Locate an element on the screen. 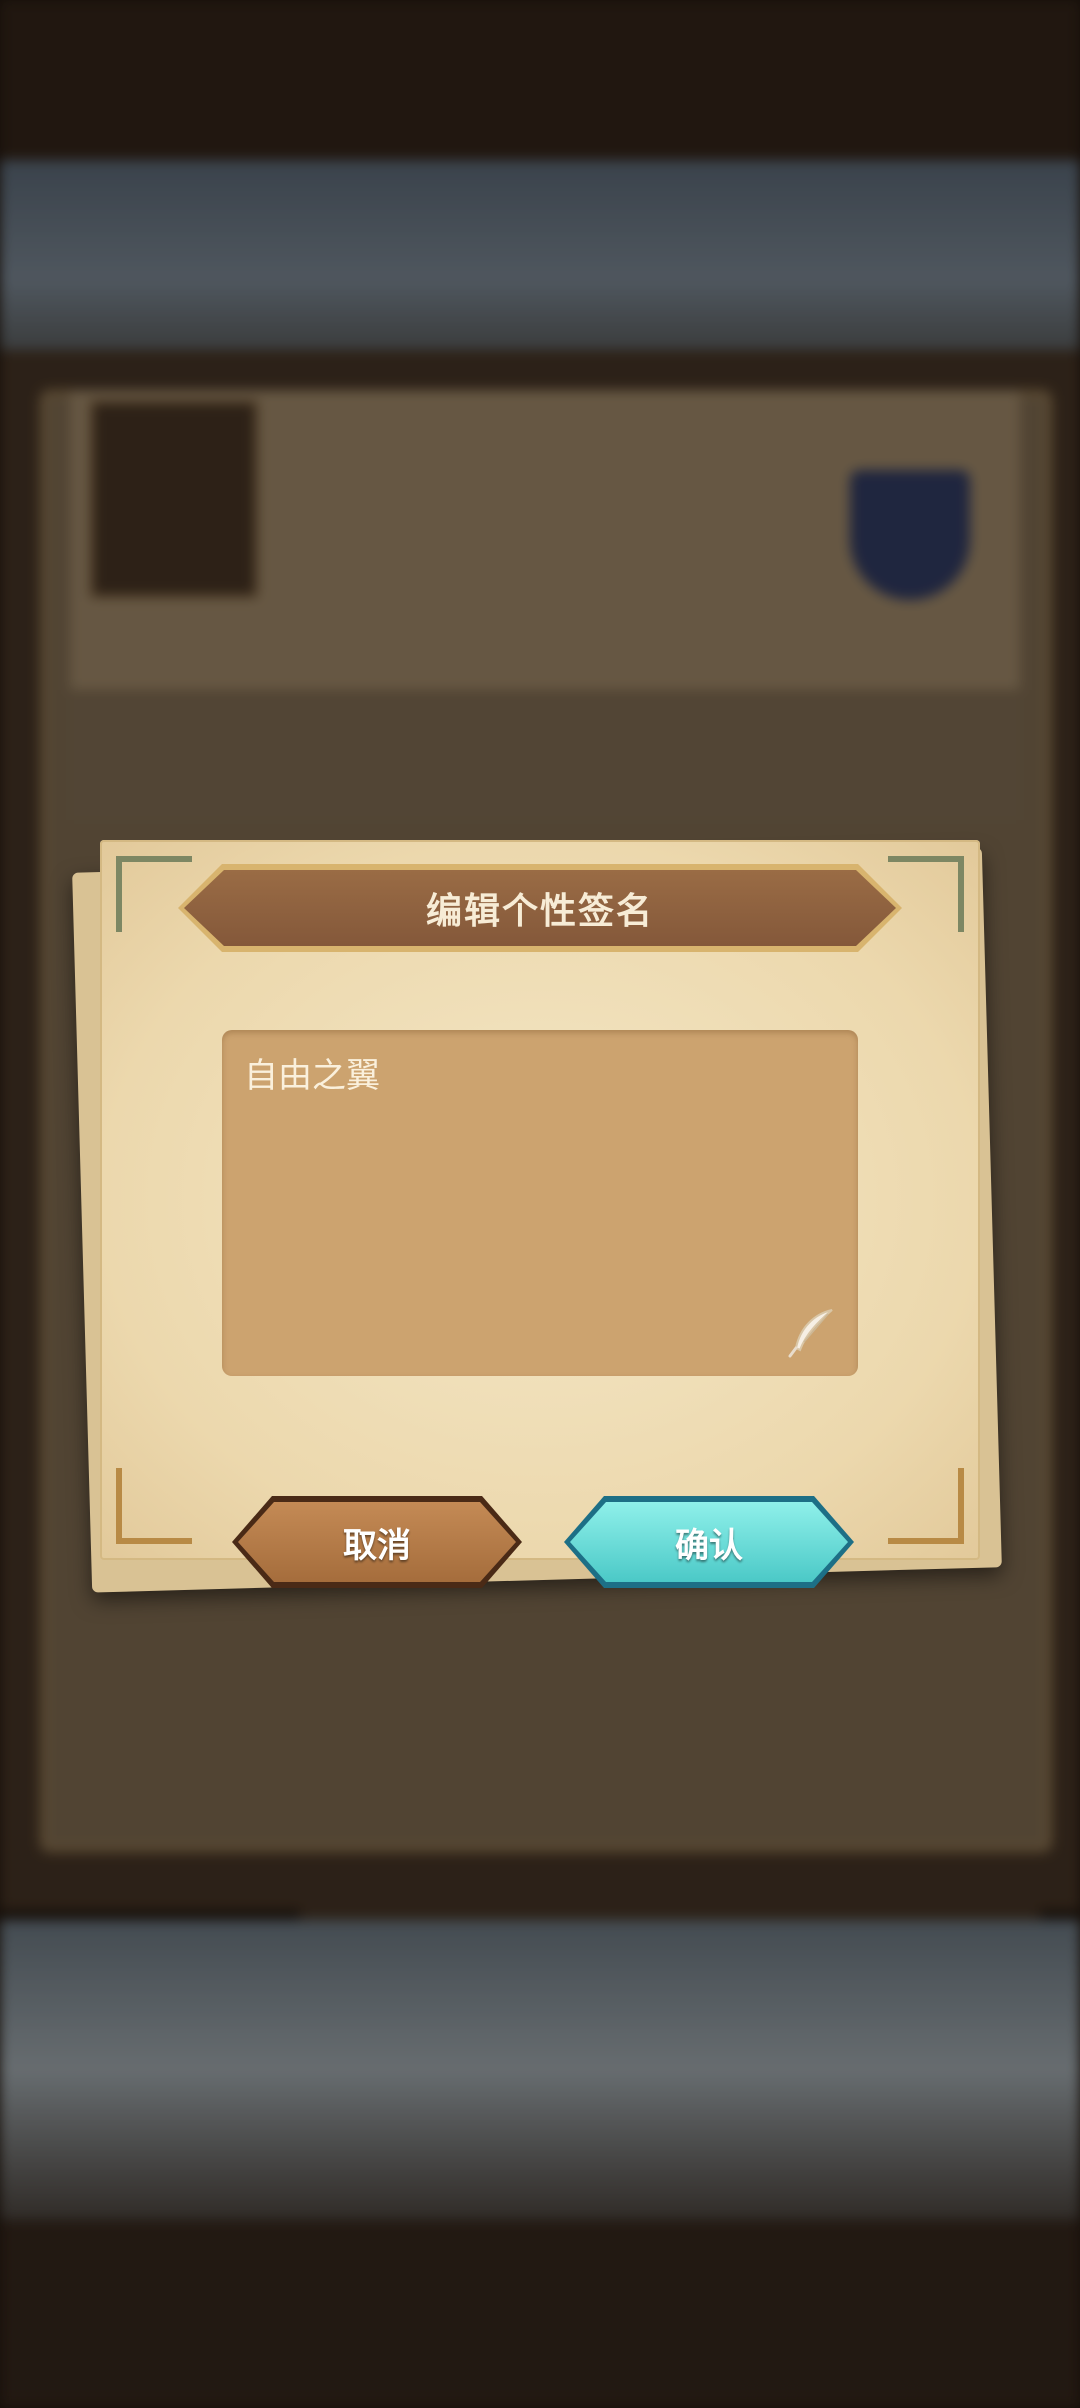 The width and height of the screenshot is (1080, 2408). dialog-title: 编辑个性签名 is located at coordinates (539, 911).